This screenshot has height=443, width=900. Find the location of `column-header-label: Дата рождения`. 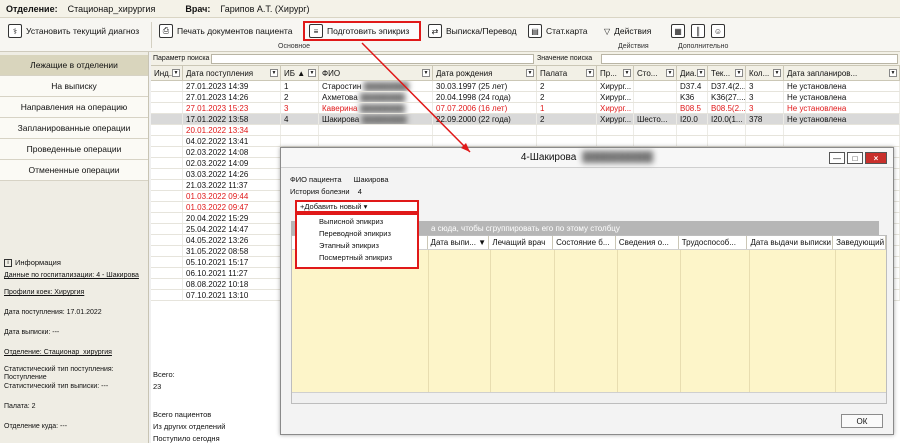

column-header-label: Дата рождения is located at coordinates (464, 73).